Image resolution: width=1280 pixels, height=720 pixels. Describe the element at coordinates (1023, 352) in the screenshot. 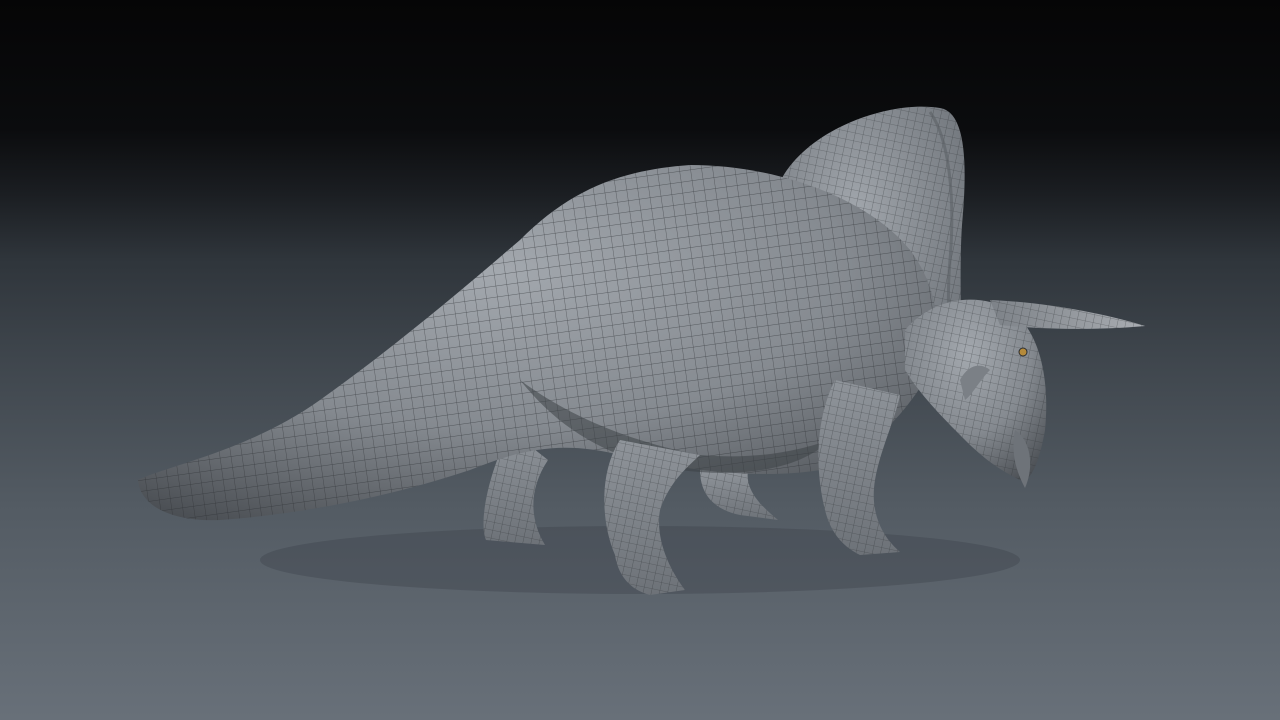

I see `eye-icon` at that location.